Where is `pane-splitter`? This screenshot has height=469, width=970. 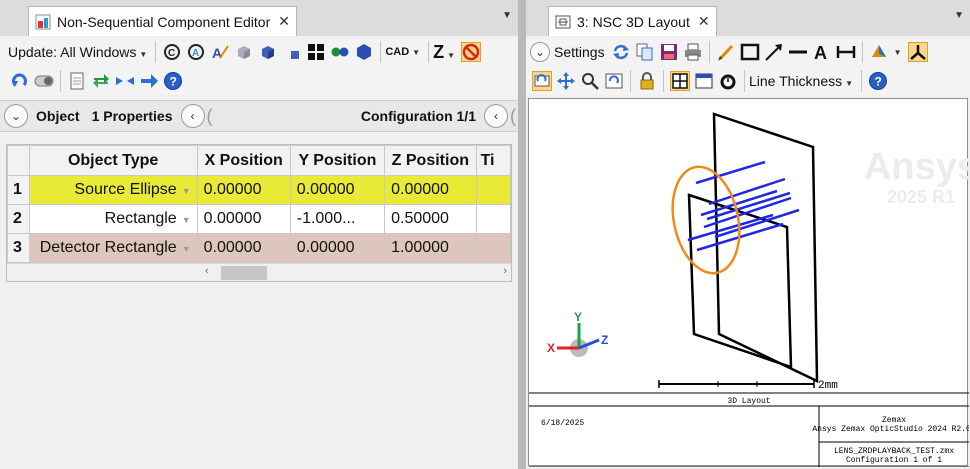 pane-splitter is located at coordinates (522, 234).